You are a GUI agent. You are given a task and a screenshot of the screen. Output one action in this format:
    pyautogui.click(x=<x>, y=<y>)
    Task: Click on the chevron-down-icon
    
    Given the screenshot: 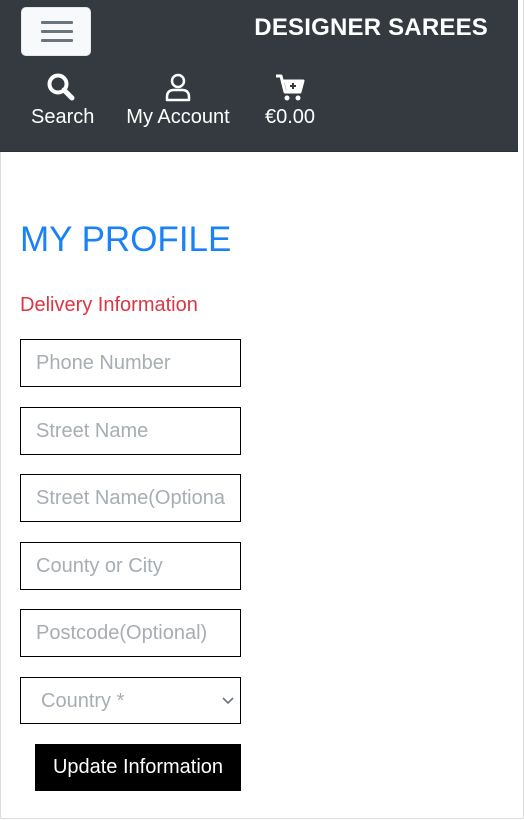 What is the action you would take?
    pyautogui.click(x=228, y=701)
    